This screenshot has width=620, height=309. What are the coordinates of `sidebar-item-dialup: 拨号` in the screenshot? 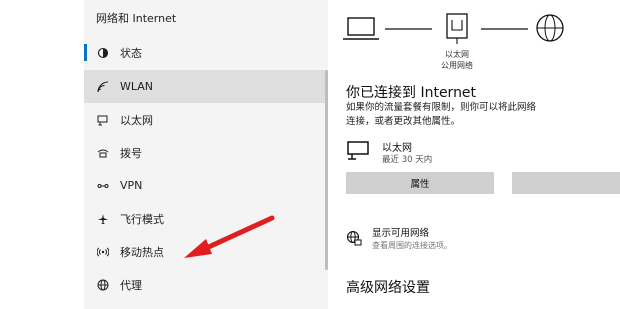 It's located at (205, 152).